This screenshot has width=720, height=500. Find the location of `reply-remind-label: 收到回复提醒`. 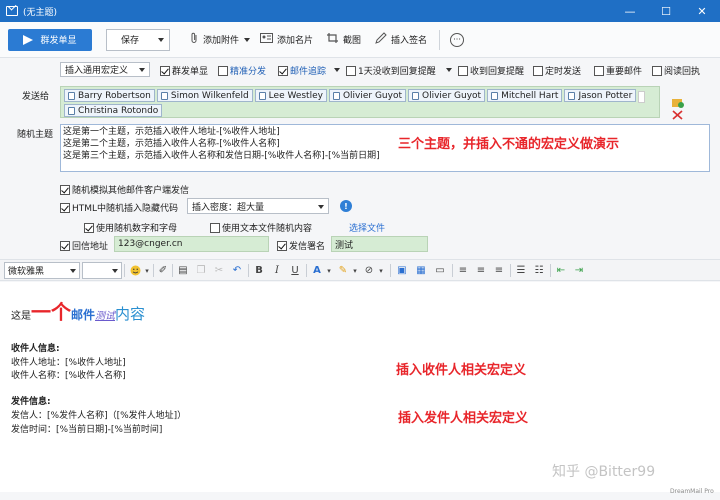

reply-remind-label: 收到回复提醒 is located at coordinates (497, 72).